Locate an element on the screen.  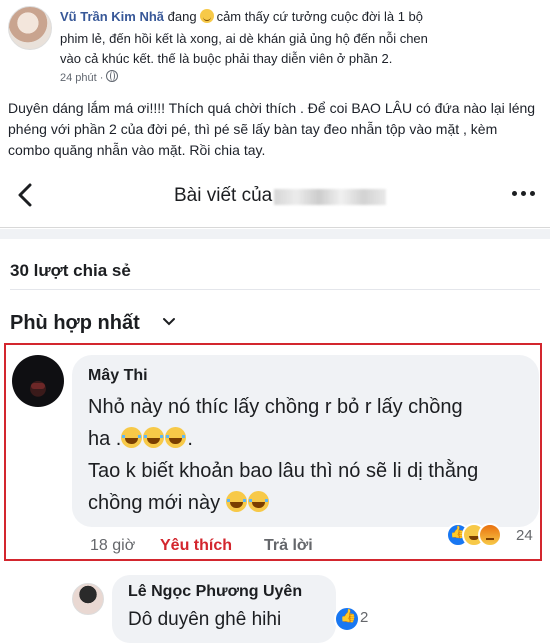
post-timestamp: 24 phút · is located at coordinates (81, 78).